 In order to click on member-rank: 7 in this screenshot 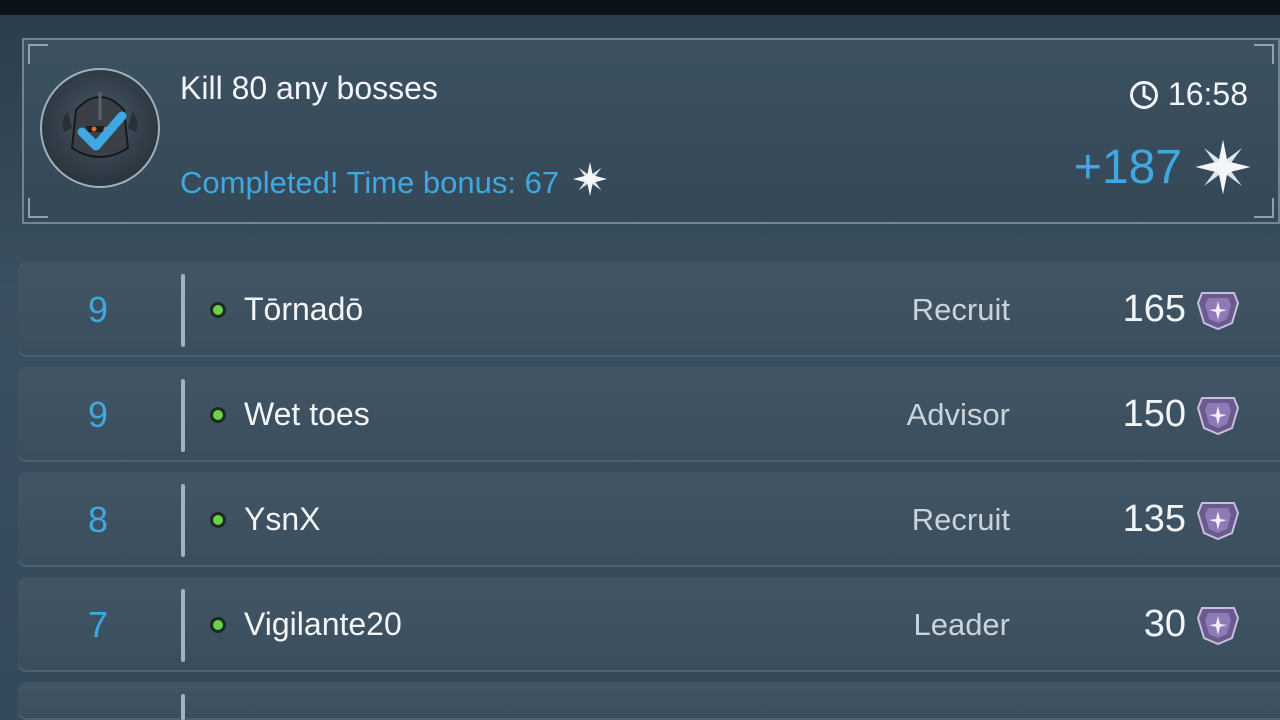, I will do `click(98, 624)`.